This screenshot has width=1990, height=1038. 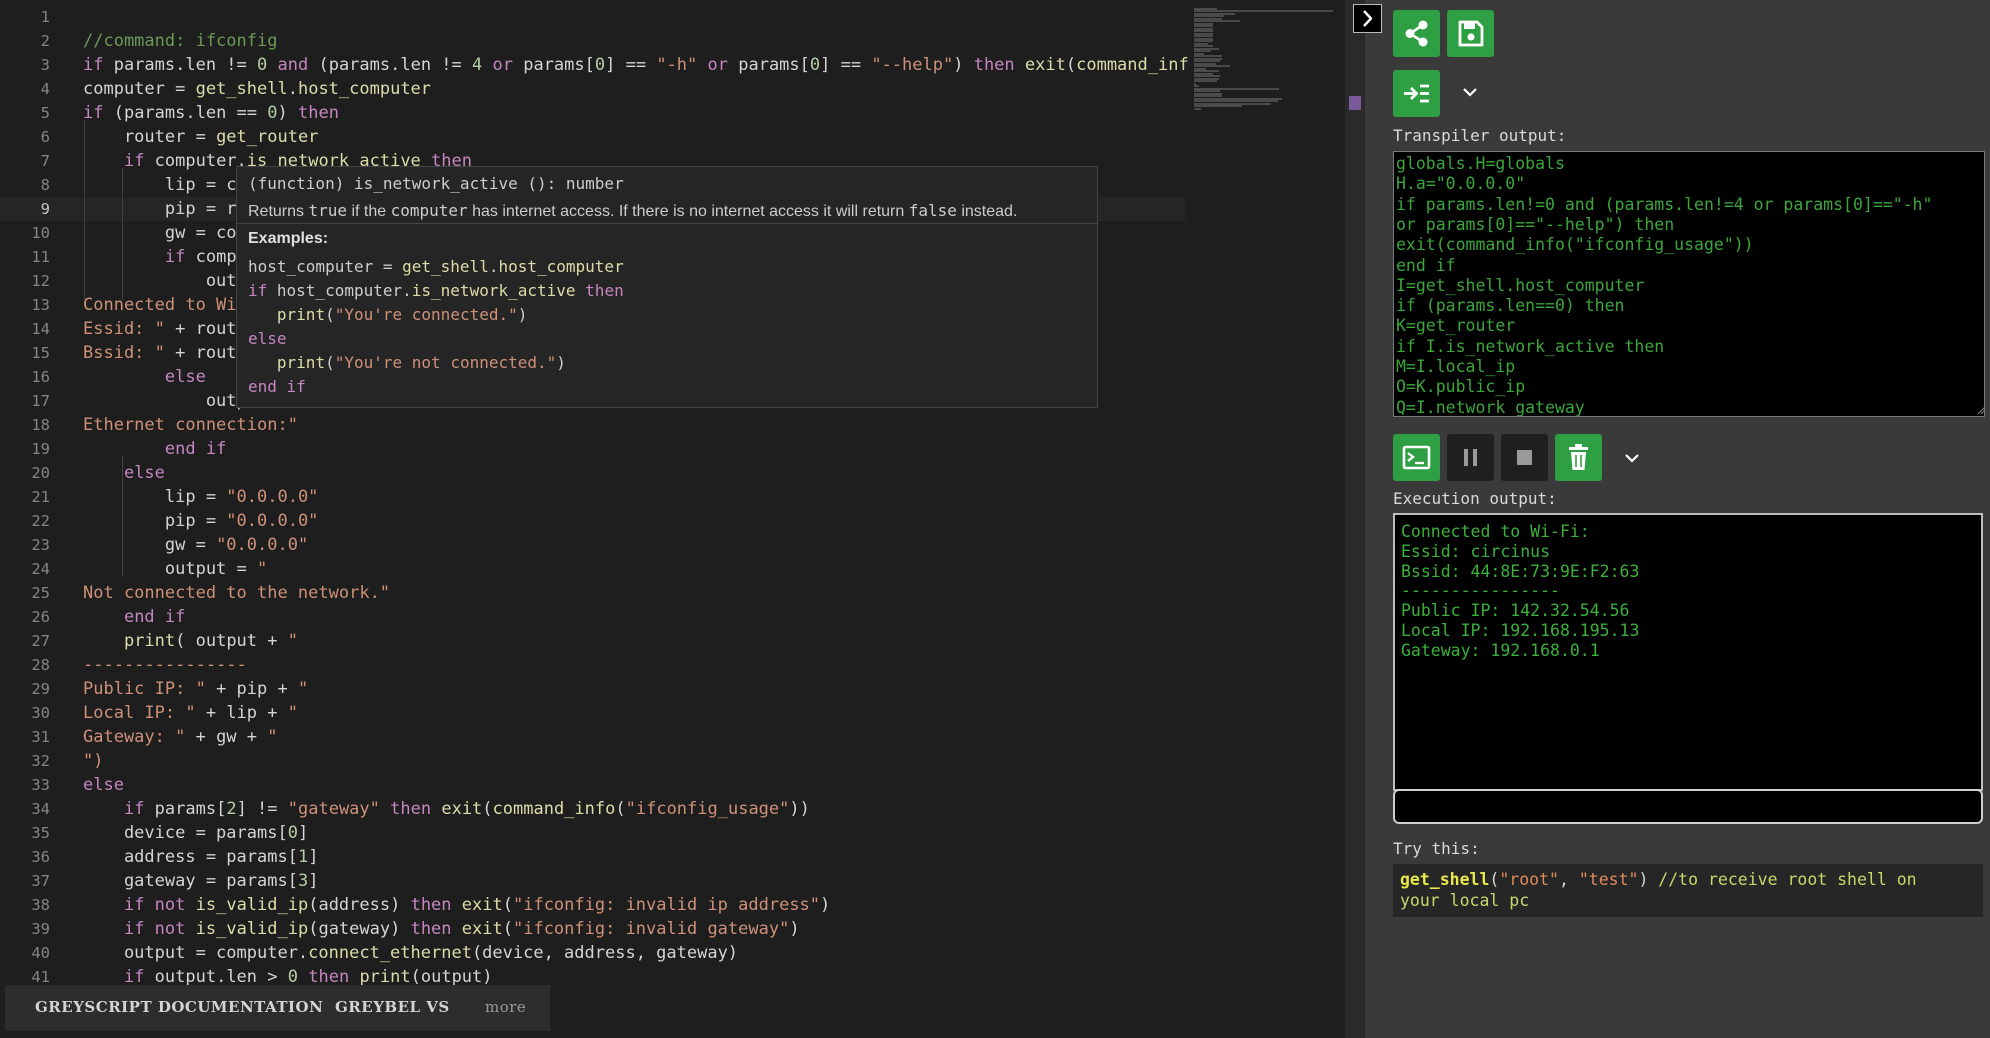 I want to click on code-token: (gateway), so click(x=359, y=929).